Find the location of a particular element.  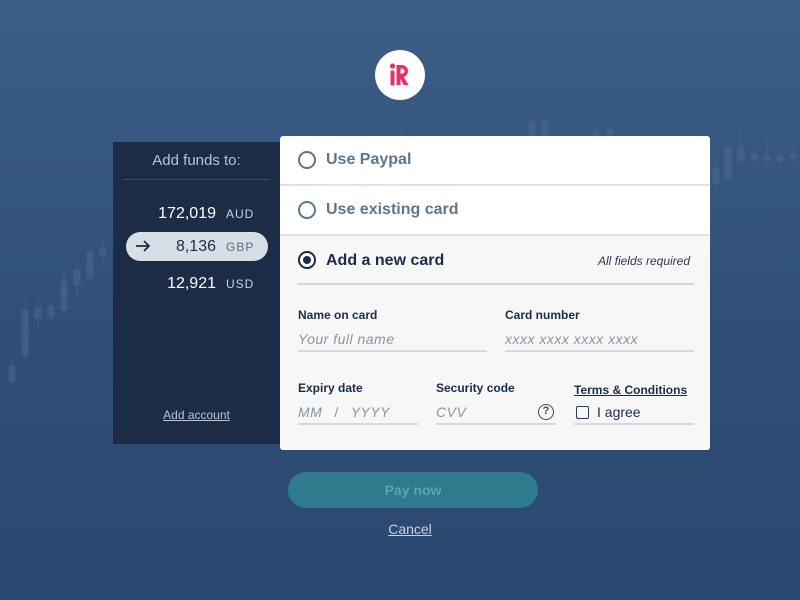

security-code-label: Security code is located at coordinates (475, 388).